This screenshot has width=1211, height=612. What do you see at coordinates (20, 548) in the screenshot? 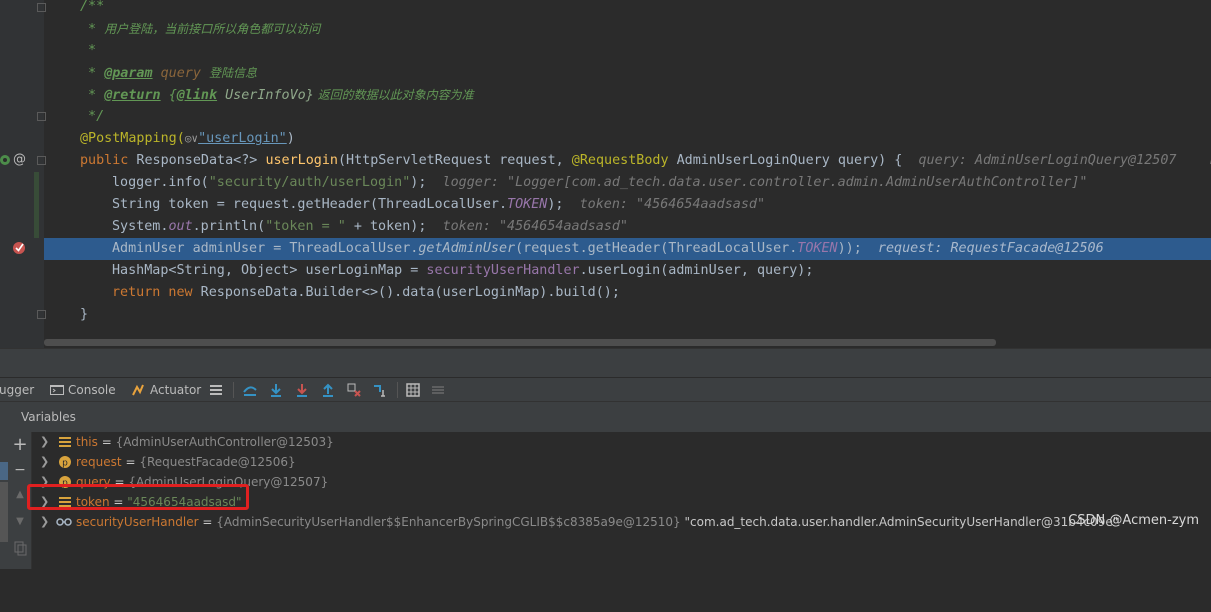
I see `copy-icon` at bounding box center [20, 548].